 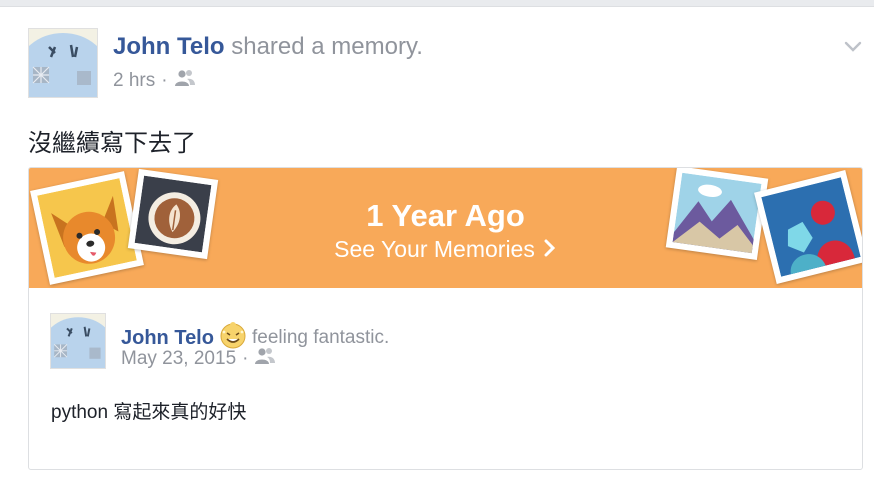 What do you see at coordinates (78, 341) in the screenshot?
I see `original-author-avatar` at bounding box center [78, 341].